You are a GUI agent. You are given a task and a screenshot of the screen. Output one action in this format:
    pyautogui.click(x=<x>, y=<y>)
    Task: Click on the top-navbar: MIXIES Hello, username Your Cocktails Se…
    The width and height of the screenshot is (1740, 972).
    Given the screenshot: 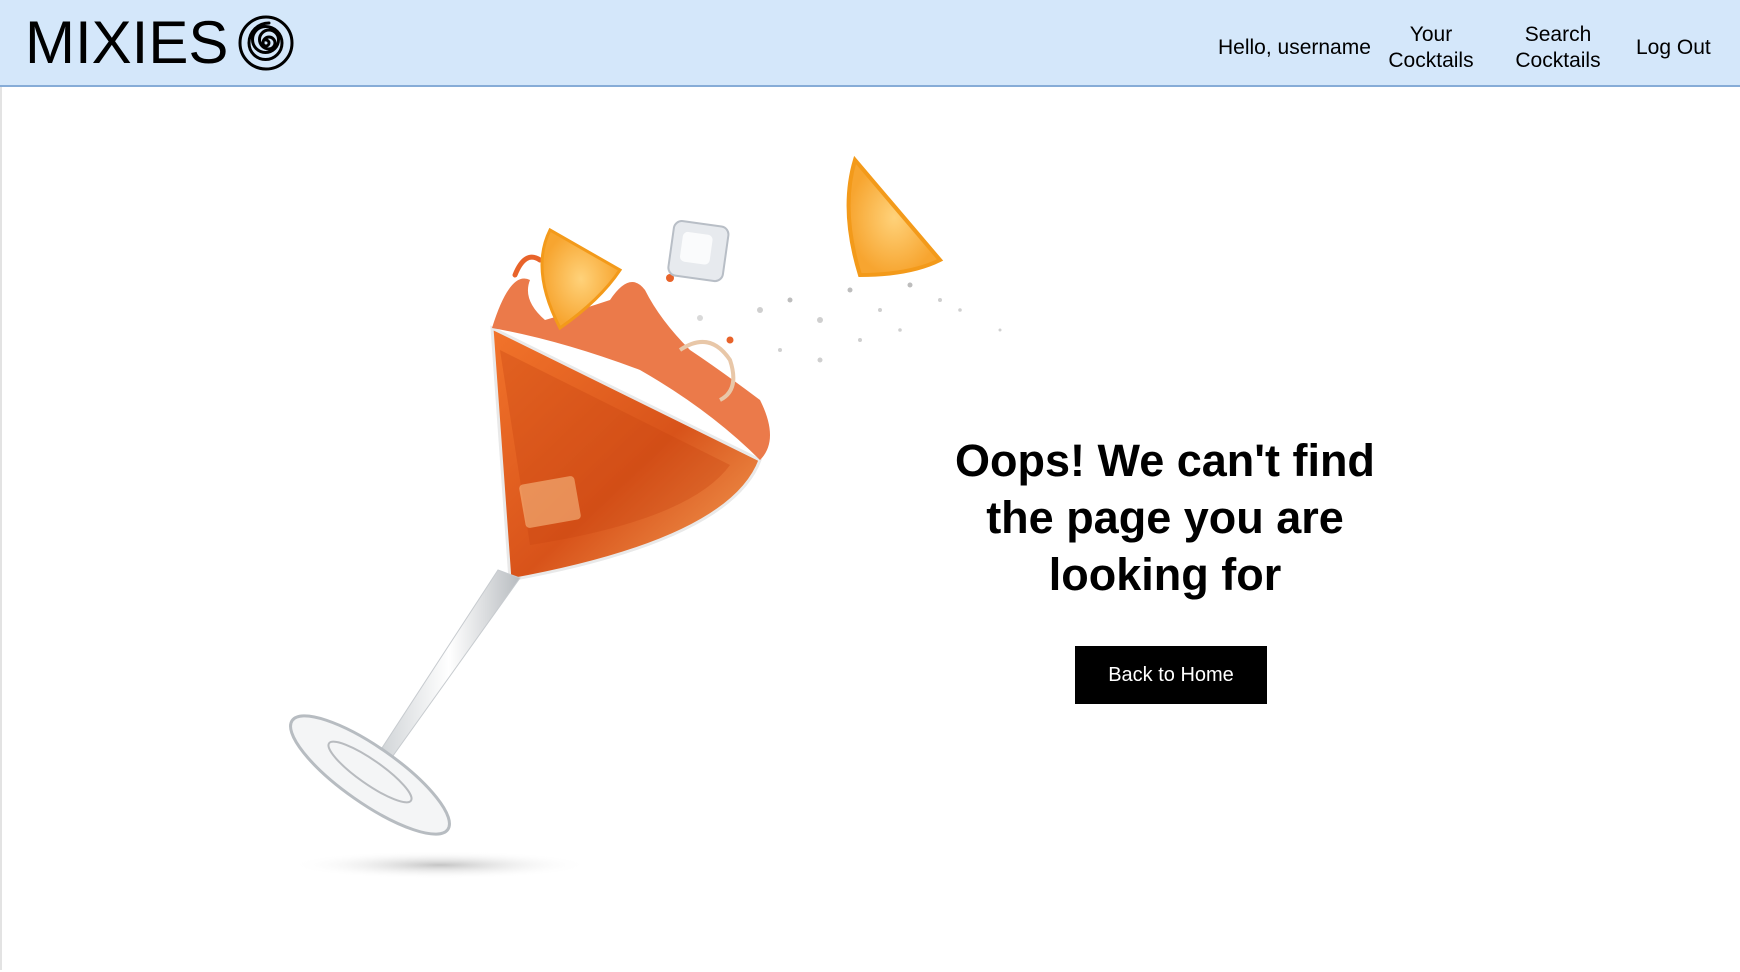 What is the action you would take?
    pyautogui.click(x=870, y=43)
    